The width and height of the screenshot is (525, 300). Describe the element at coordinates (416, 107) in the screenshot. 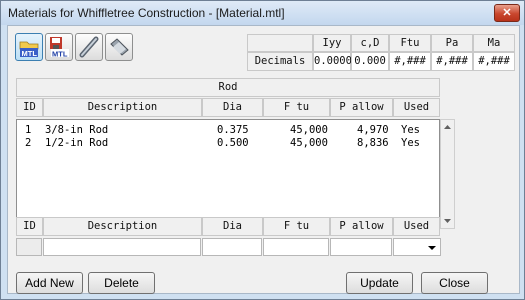

I see `rod-col-used: Used` at that location.